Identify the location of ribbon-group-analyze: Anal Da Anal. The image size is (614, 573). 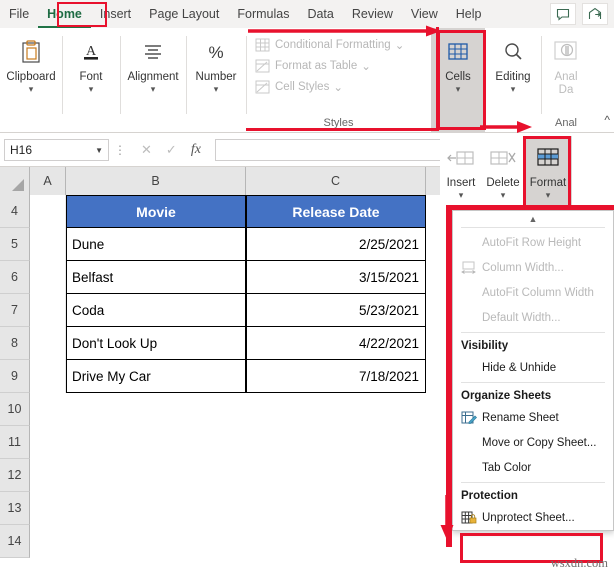
(566, 80).